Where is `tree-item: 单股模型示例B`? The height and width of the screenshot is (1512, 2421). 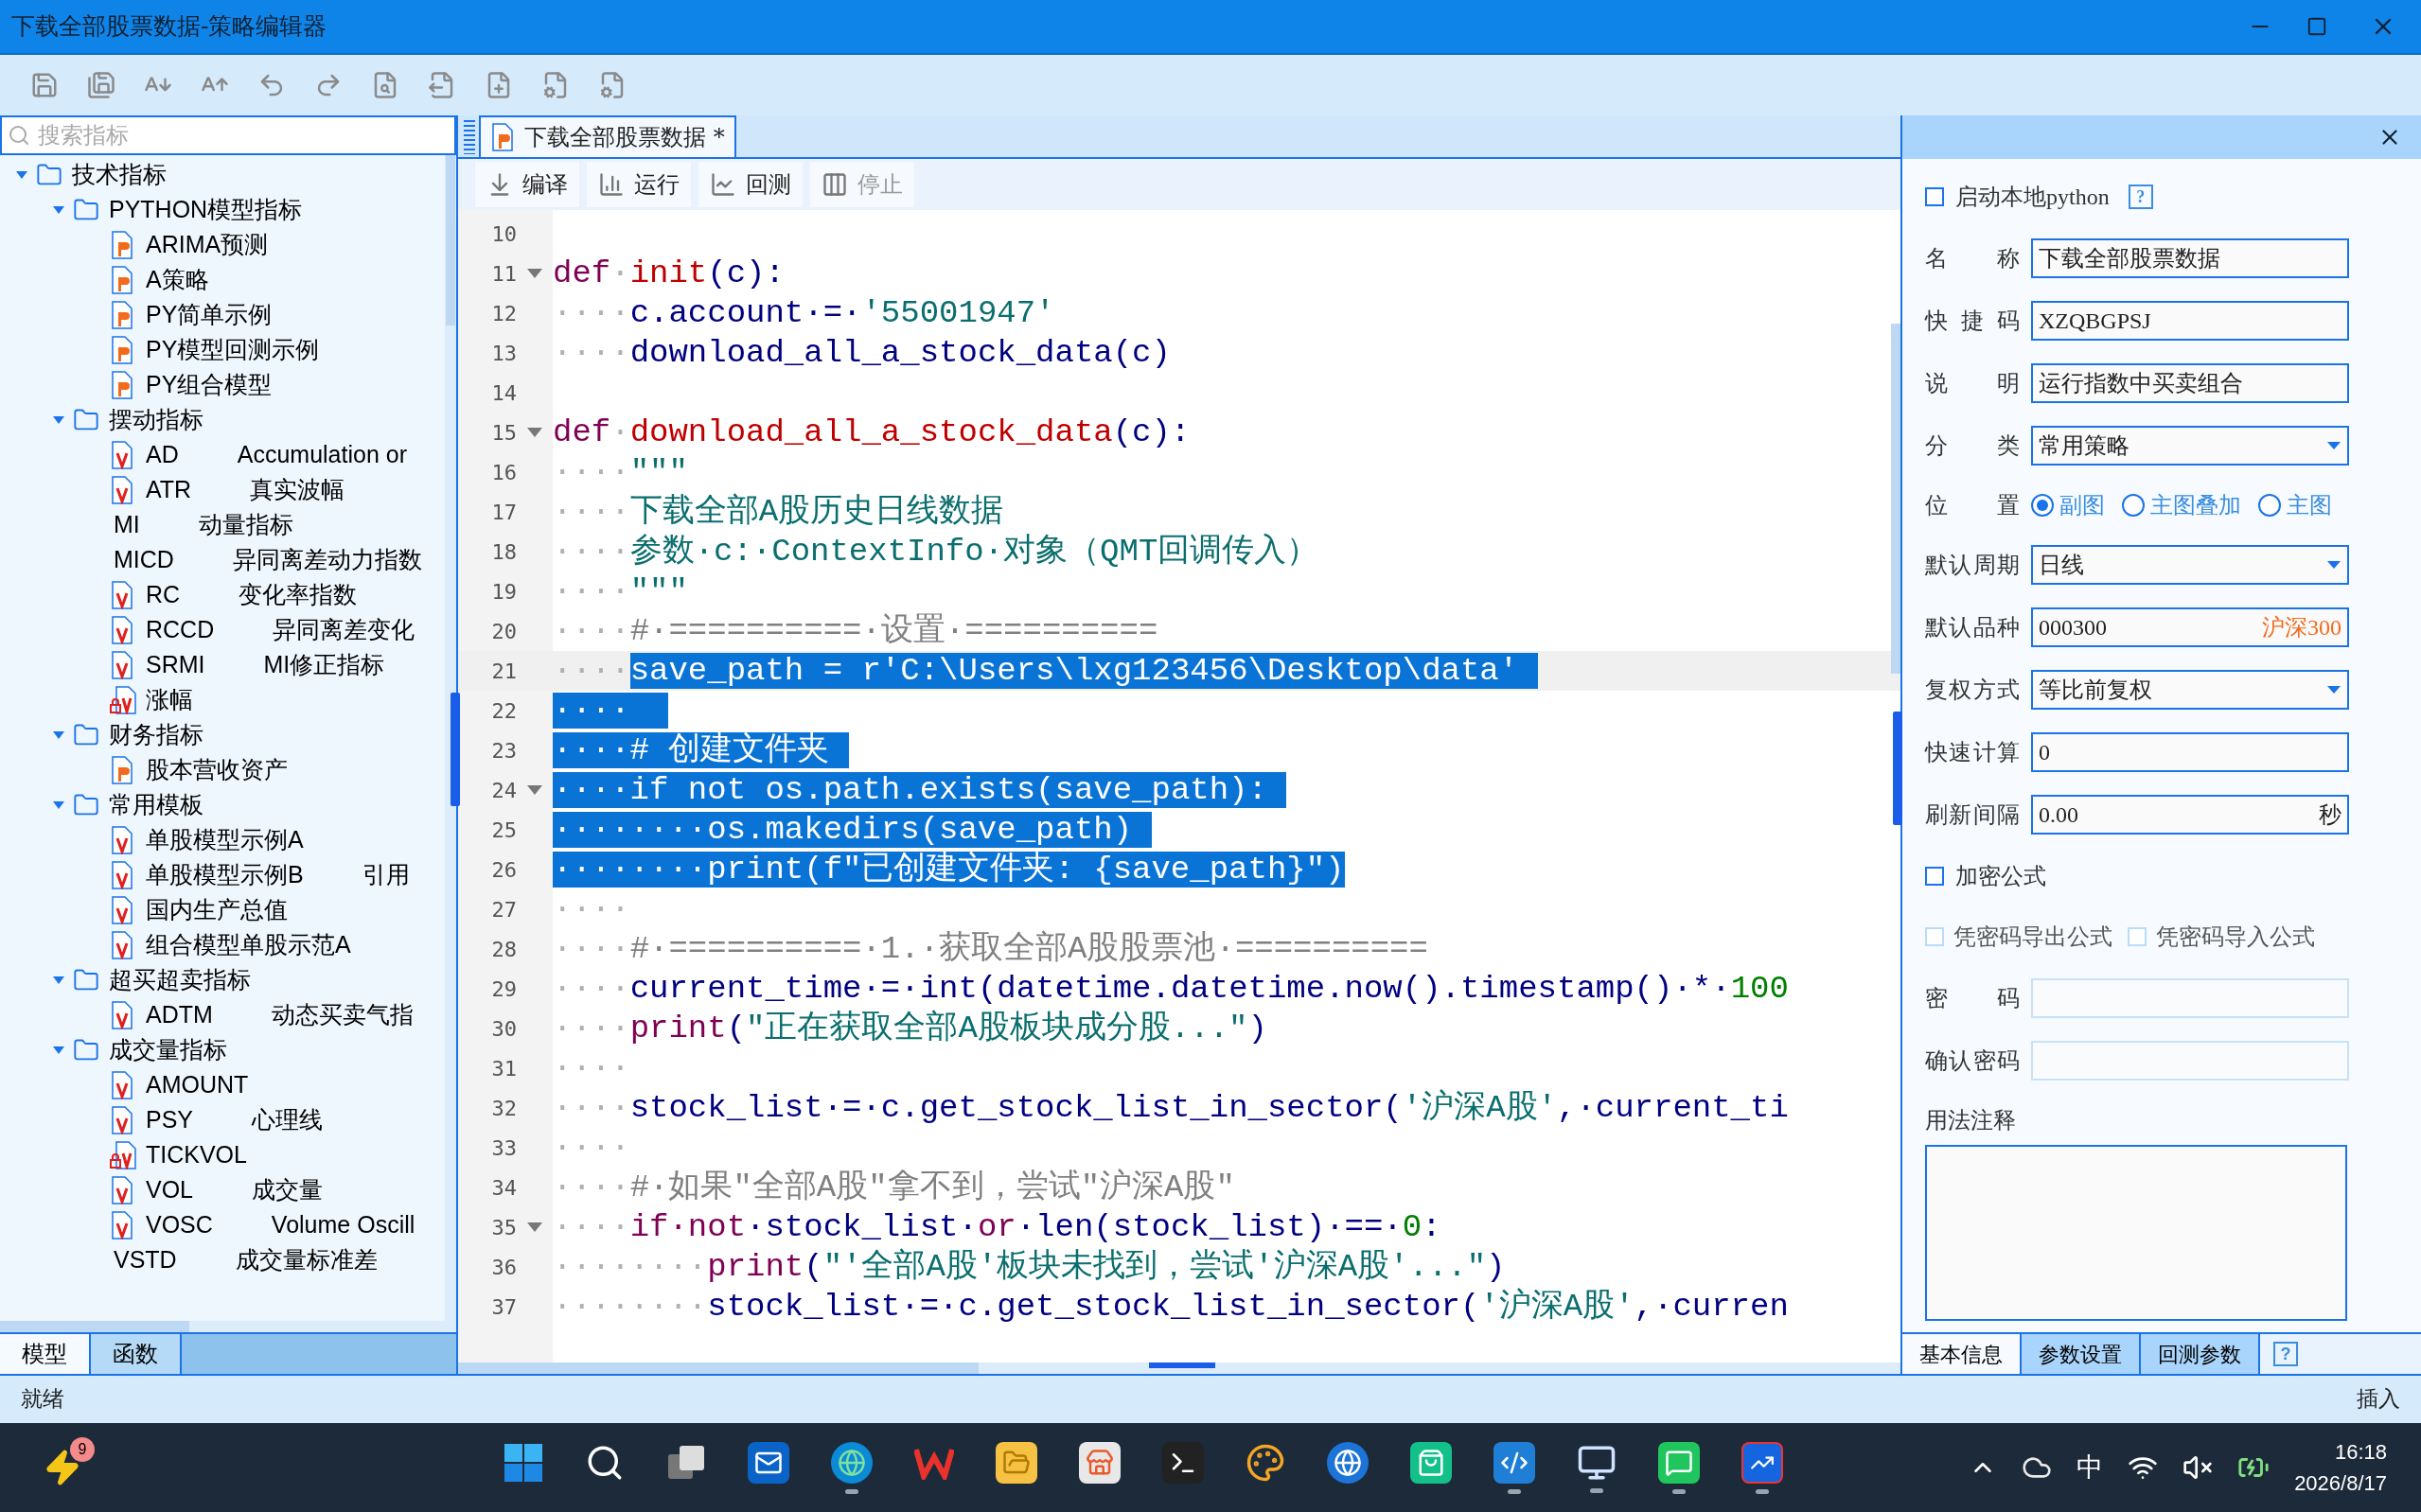 tree-item: 单股模型示例B is located at coordinates (225, 874).